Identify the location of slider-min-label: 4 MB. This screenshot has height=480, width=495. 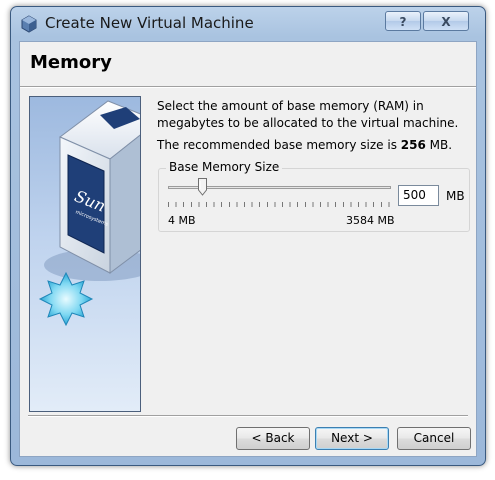
(182, 220).